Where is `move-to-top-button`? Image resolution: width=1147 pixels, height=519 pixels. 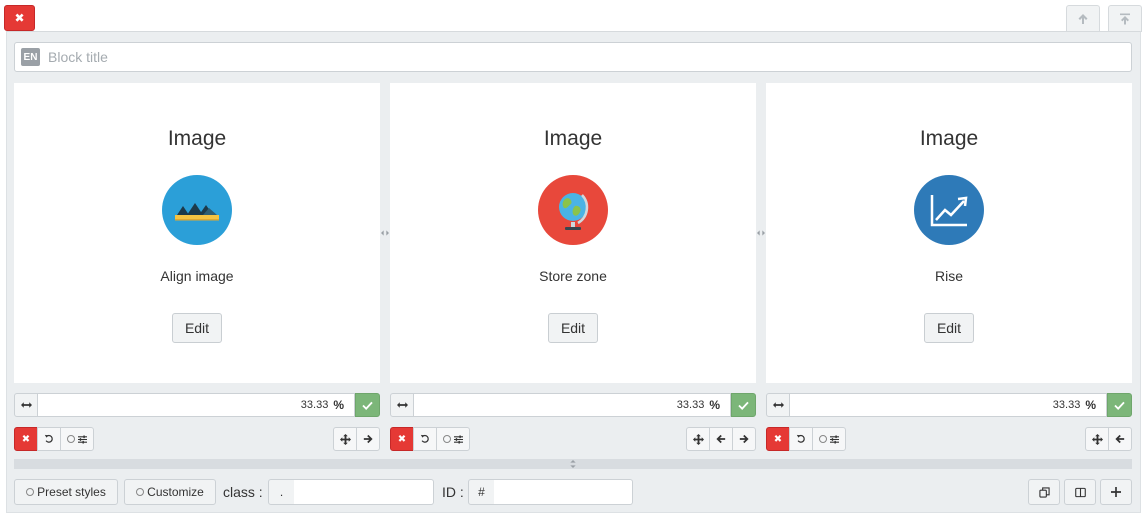 move-to-top-button is located at coordinates (1125, 18).